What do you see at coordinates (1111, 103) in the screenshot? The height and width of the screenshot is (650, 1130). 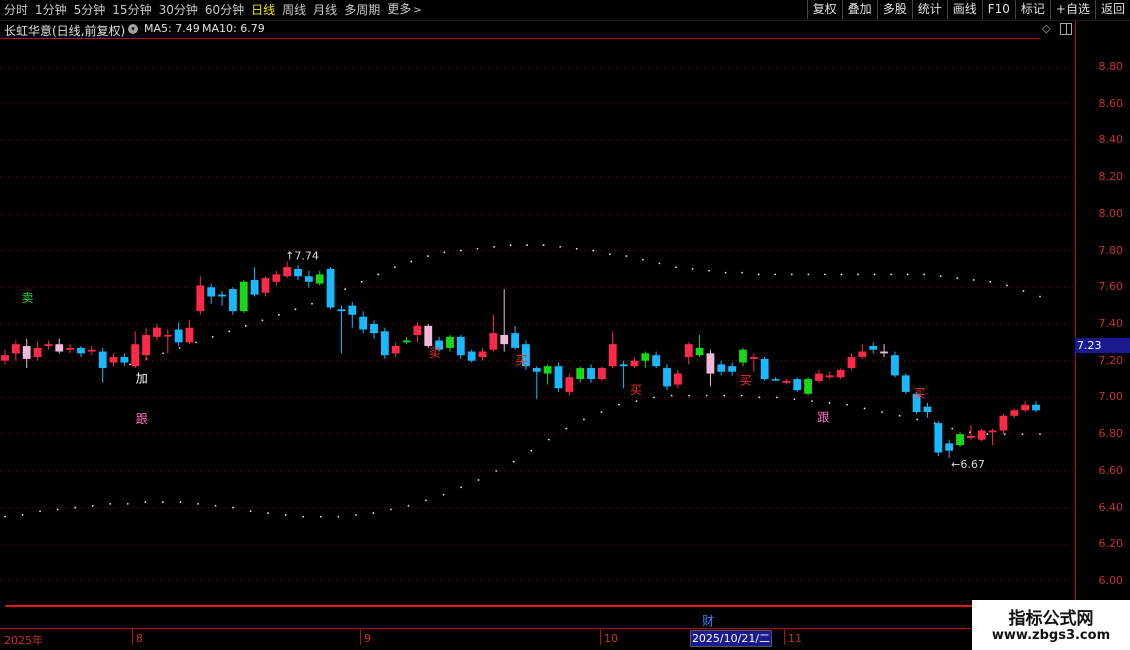 I see `price-tick-label: 8.60` at bounding box center [1111, 103].